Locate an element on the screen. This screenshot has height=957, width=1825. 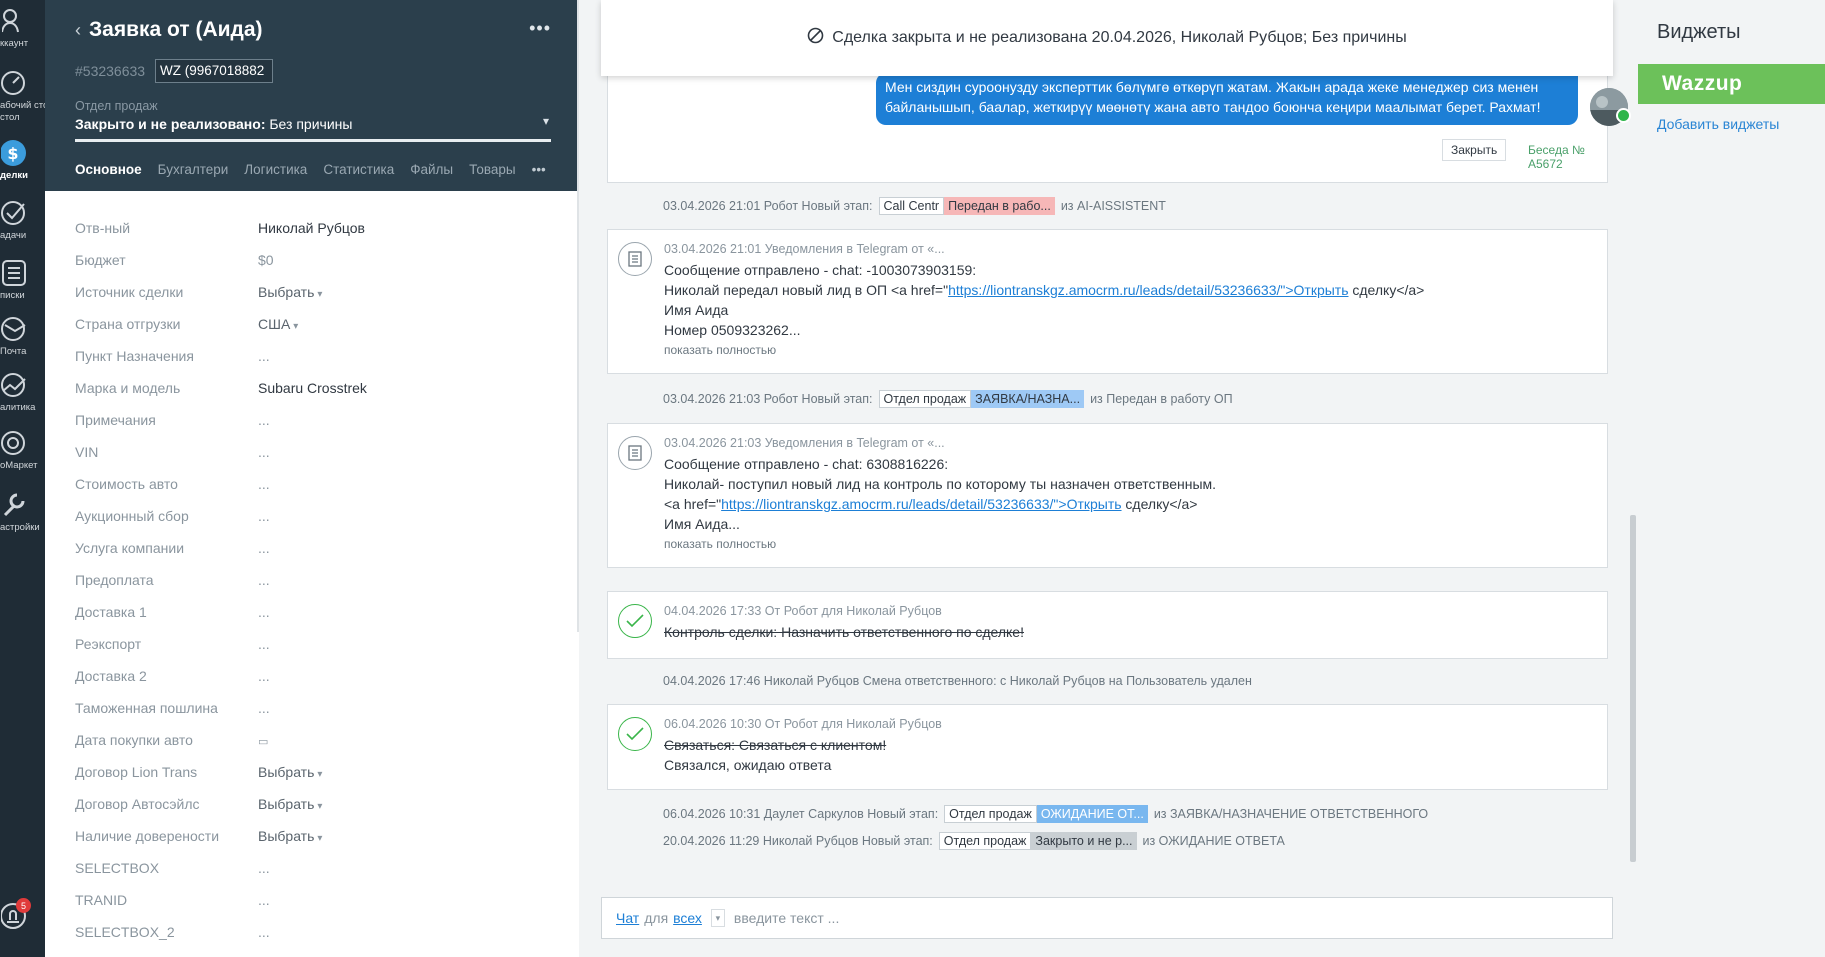
chat-type-link: Чат is located at coordinates (627, 918).